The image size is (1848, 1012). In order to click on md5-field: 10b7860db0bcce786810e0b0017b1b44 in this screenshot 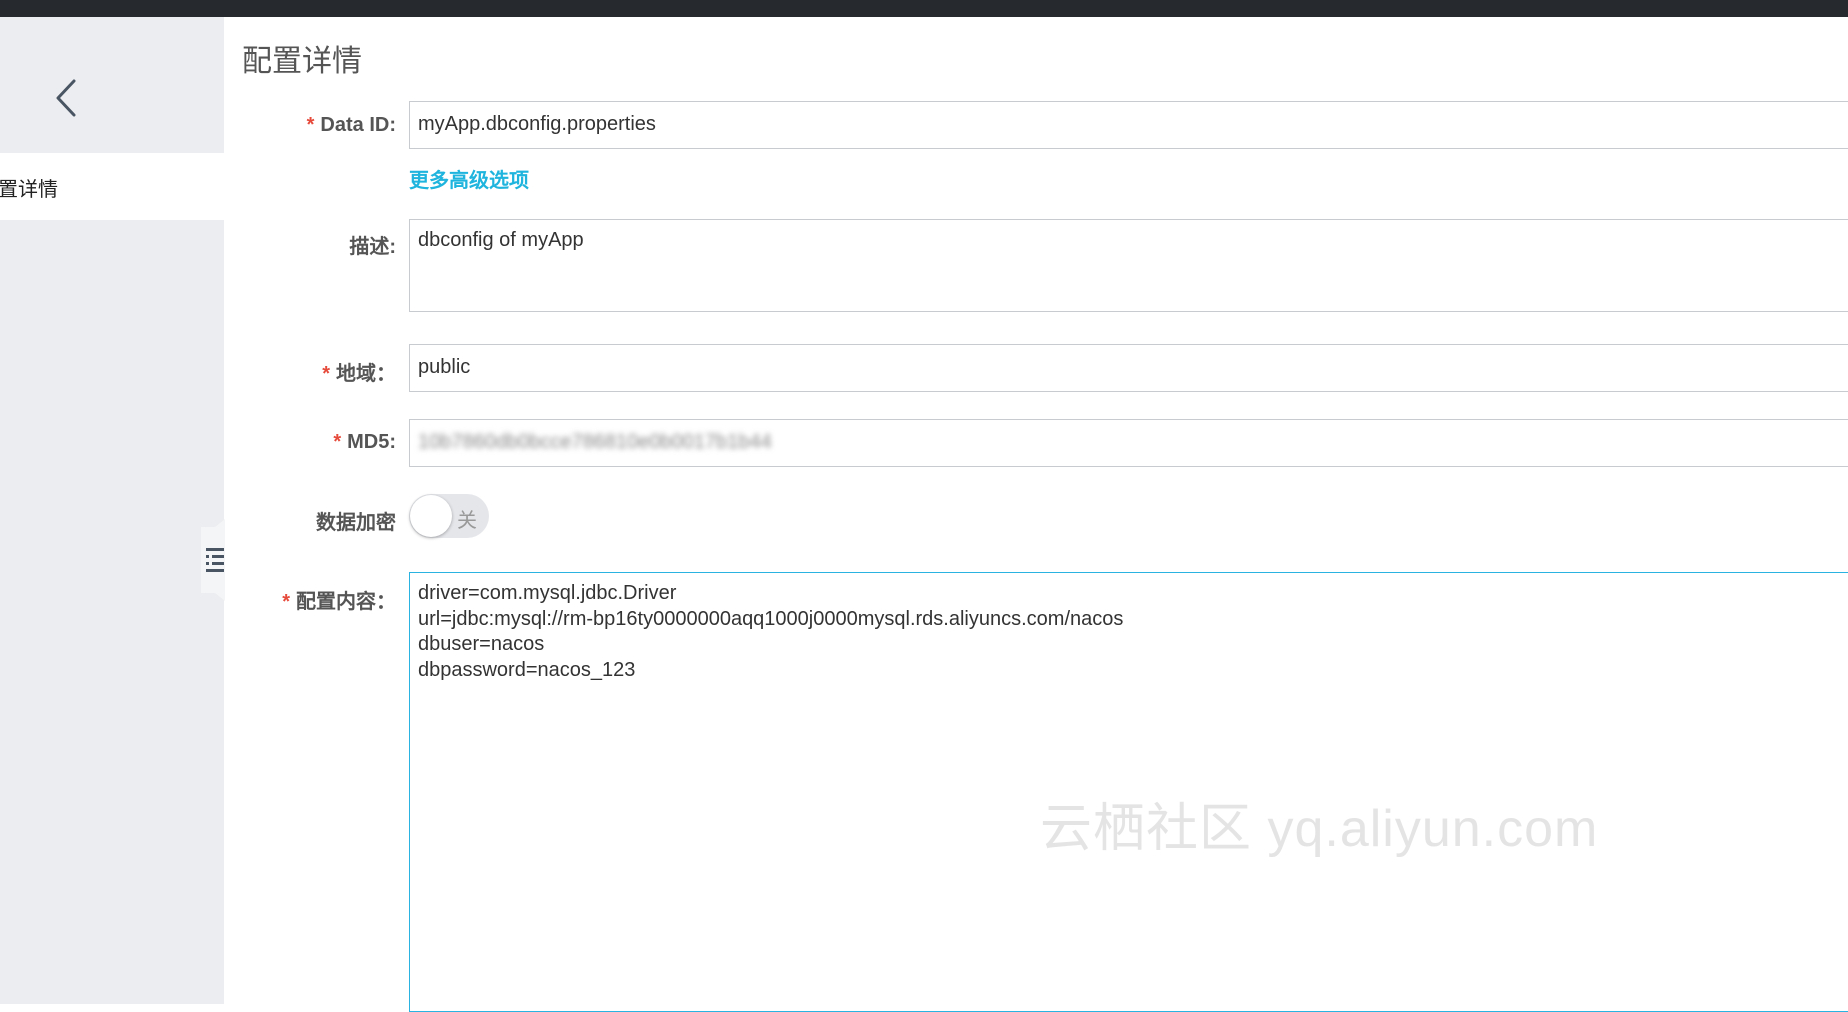, I will do `click(1128, 443)`.